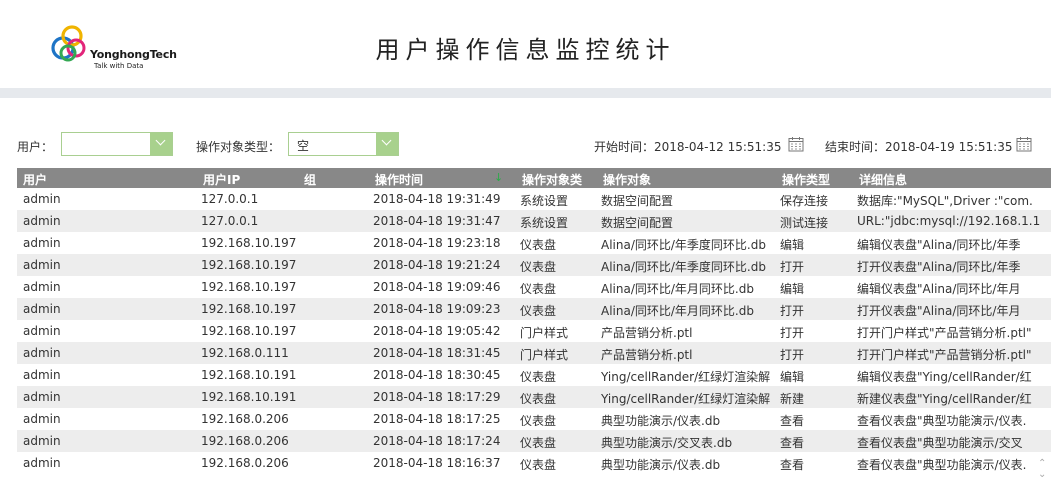 This screenshot has width=1051, height=492. What do you see at coordinates (792, 399) in the screenshot?
I see `cell-operation-type: 新建` at bounding box center [792, 399].